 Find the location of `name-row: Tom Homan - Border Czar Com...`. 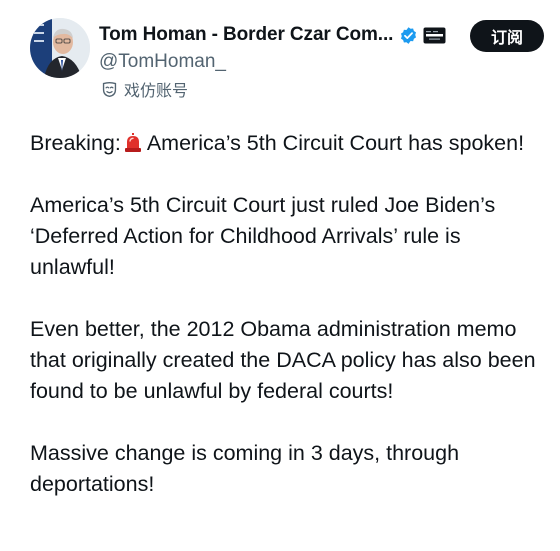

name-row: Tom Homan - Border Czar Com... is located at coordinates (272, 35).